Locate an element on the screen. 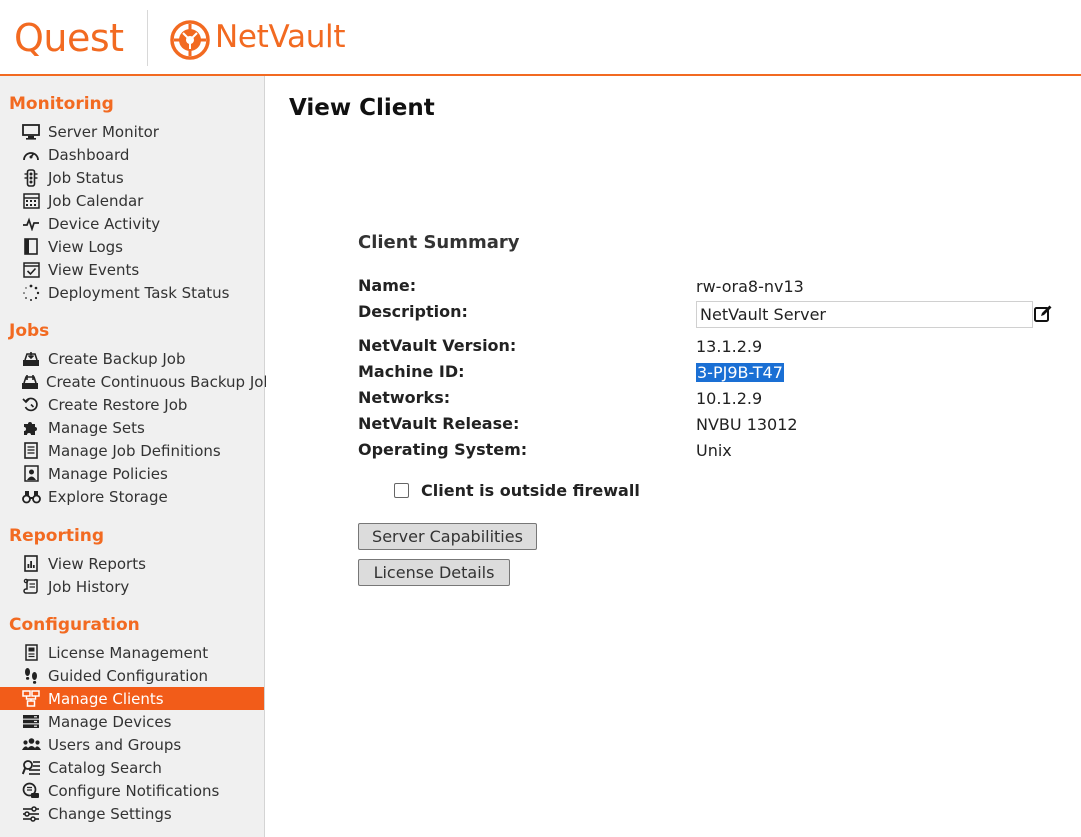 This screenshot has height=837, width=1081. devices-icon is located at coordinates (31, 722).